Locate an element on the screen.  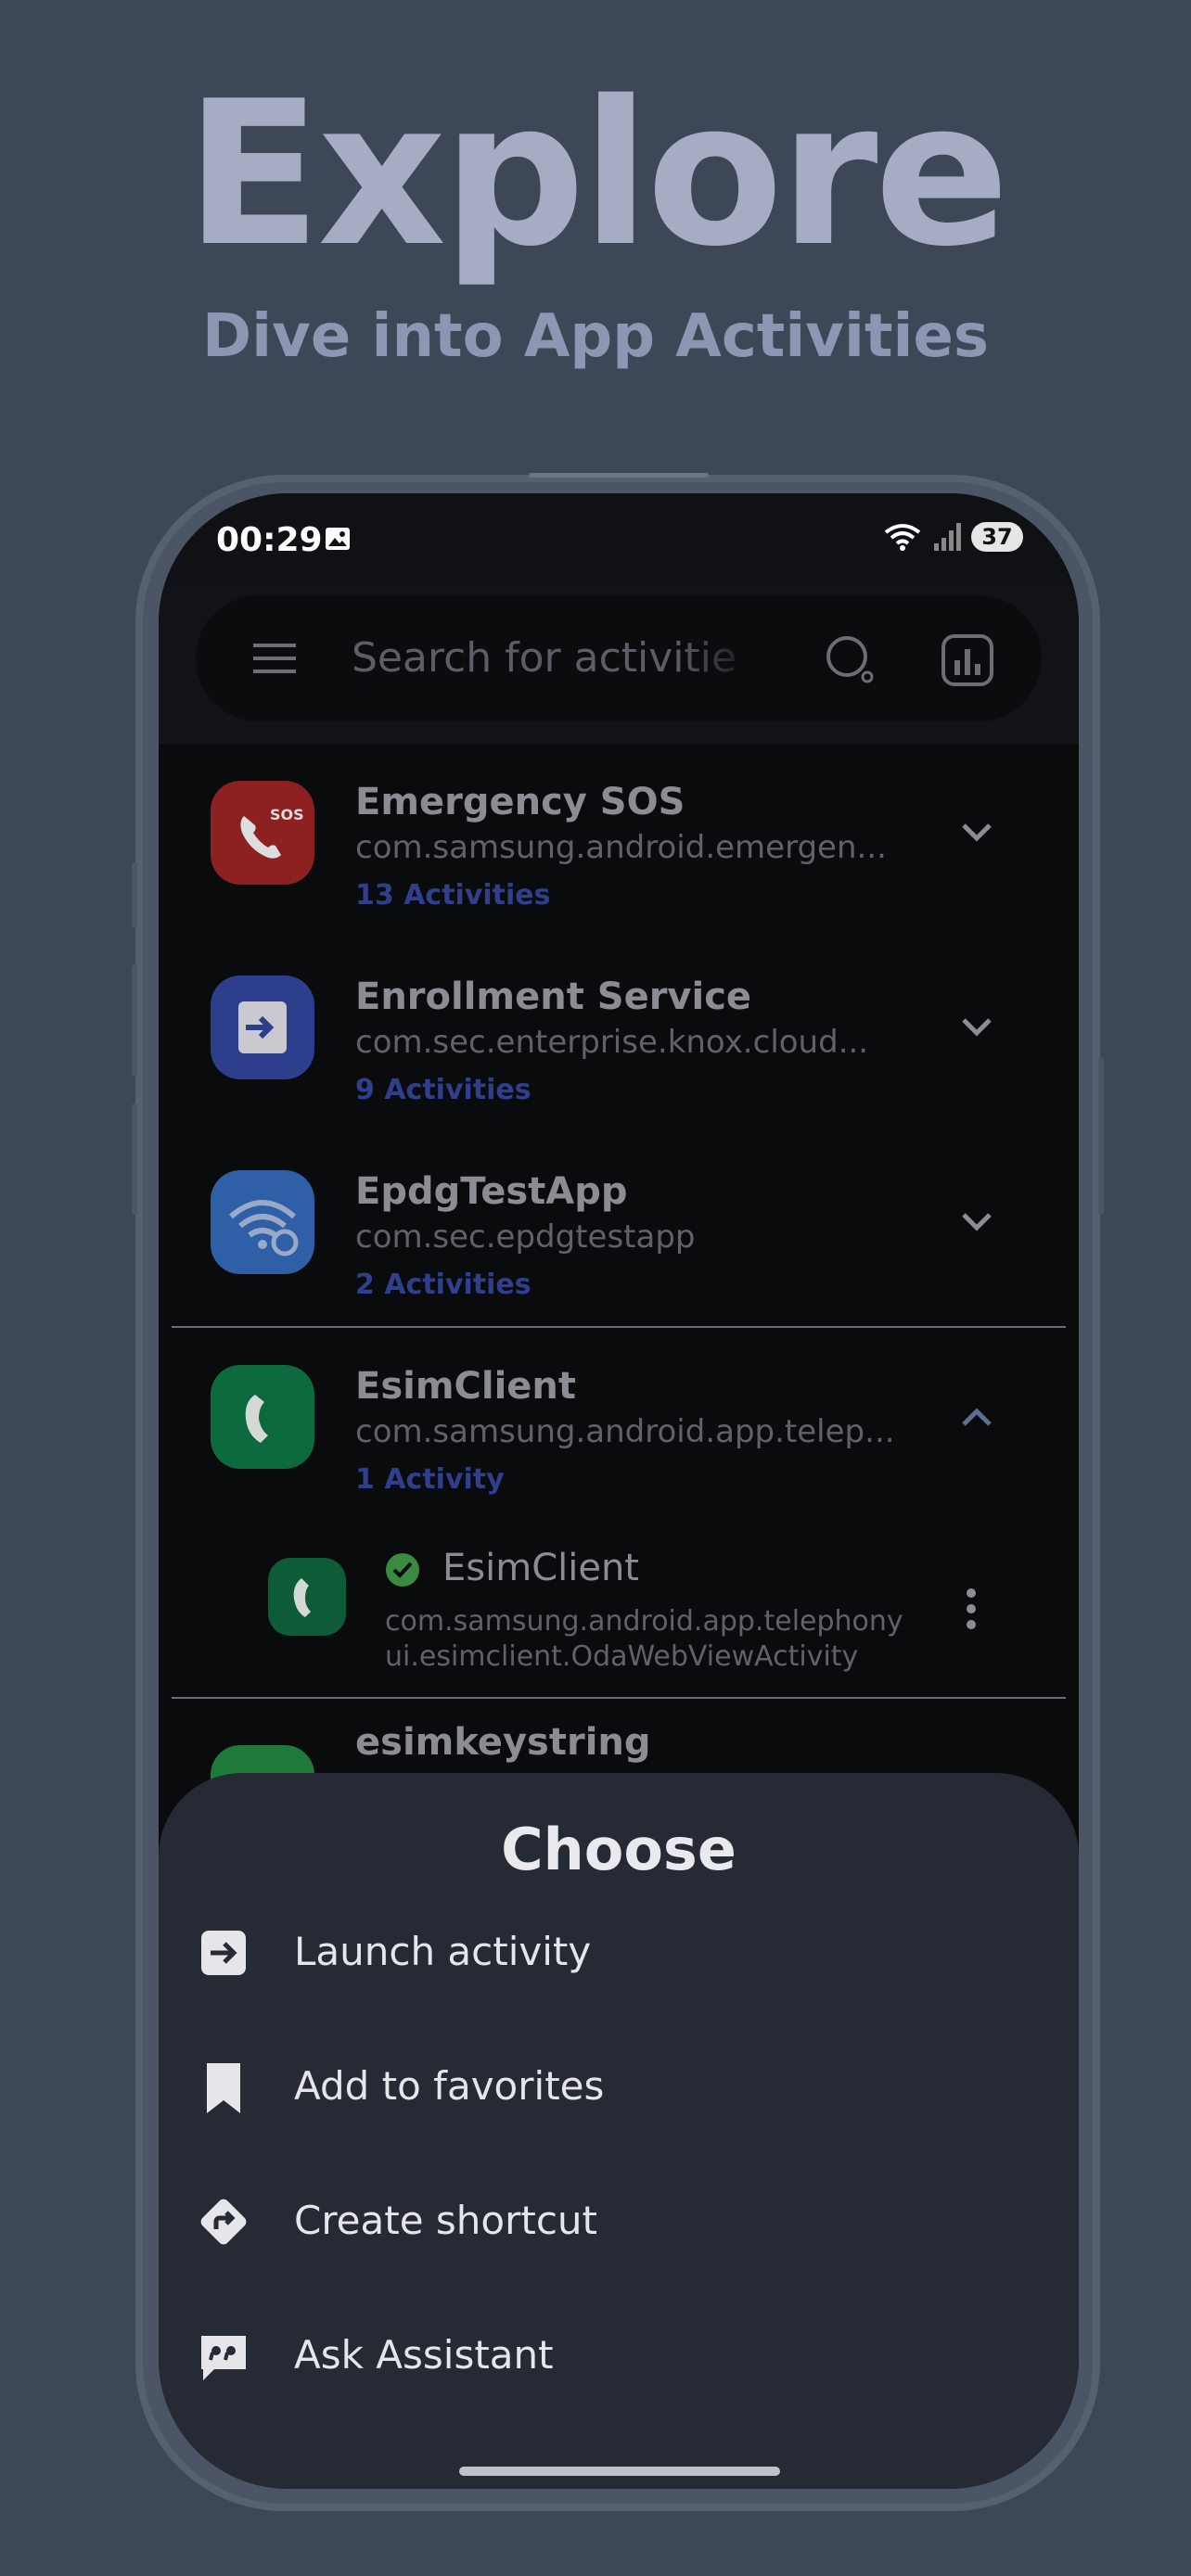
option-label: Add to favorites is located at coordinates (450, 2086).